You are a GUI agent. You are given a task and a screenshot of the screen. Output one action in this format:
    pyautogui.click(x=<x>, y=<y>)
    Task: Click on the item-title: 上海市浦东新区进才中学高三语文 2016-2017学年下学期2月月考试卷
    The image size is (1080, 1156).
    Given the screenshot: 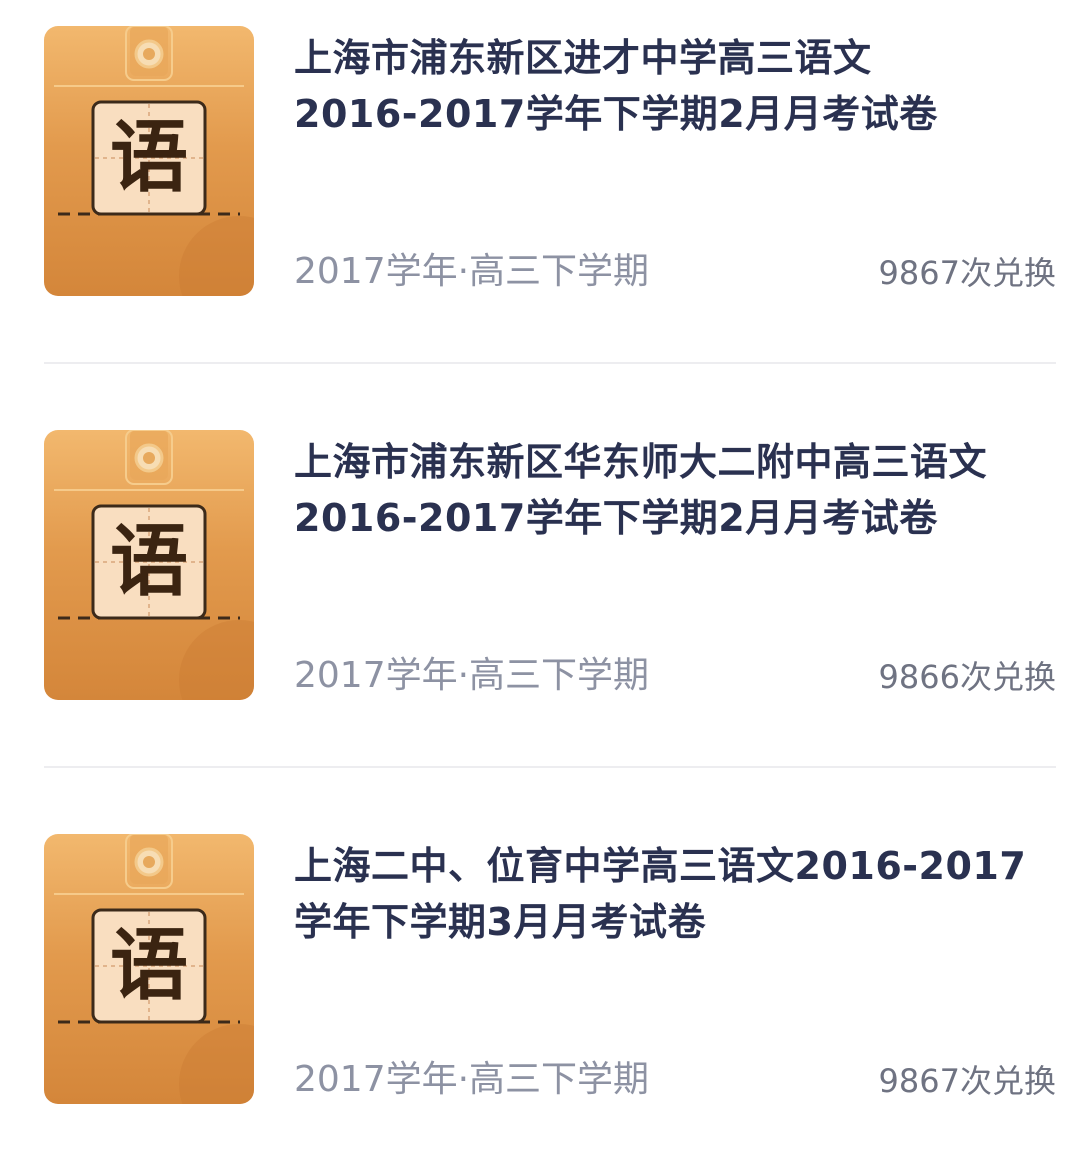 What is the action you would take?
    pyautogui.click(x=674, y=86)
    